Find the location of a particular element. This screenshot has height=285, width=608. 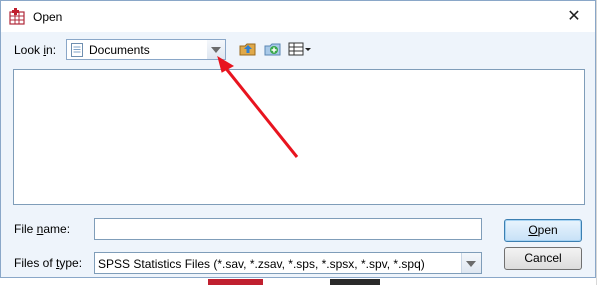

look-in-value: Documents is located at coordinates (119, 50).